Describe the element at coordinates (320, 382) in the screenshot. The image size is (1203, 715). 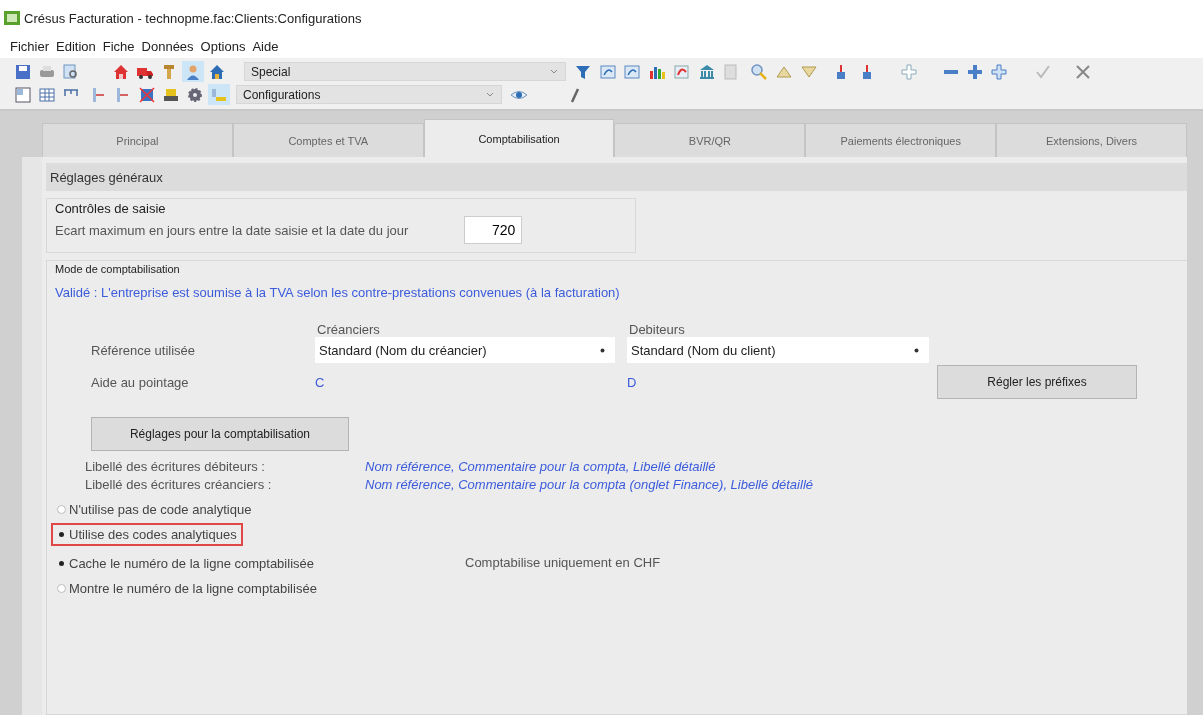
I see `field-value: C` at that location.